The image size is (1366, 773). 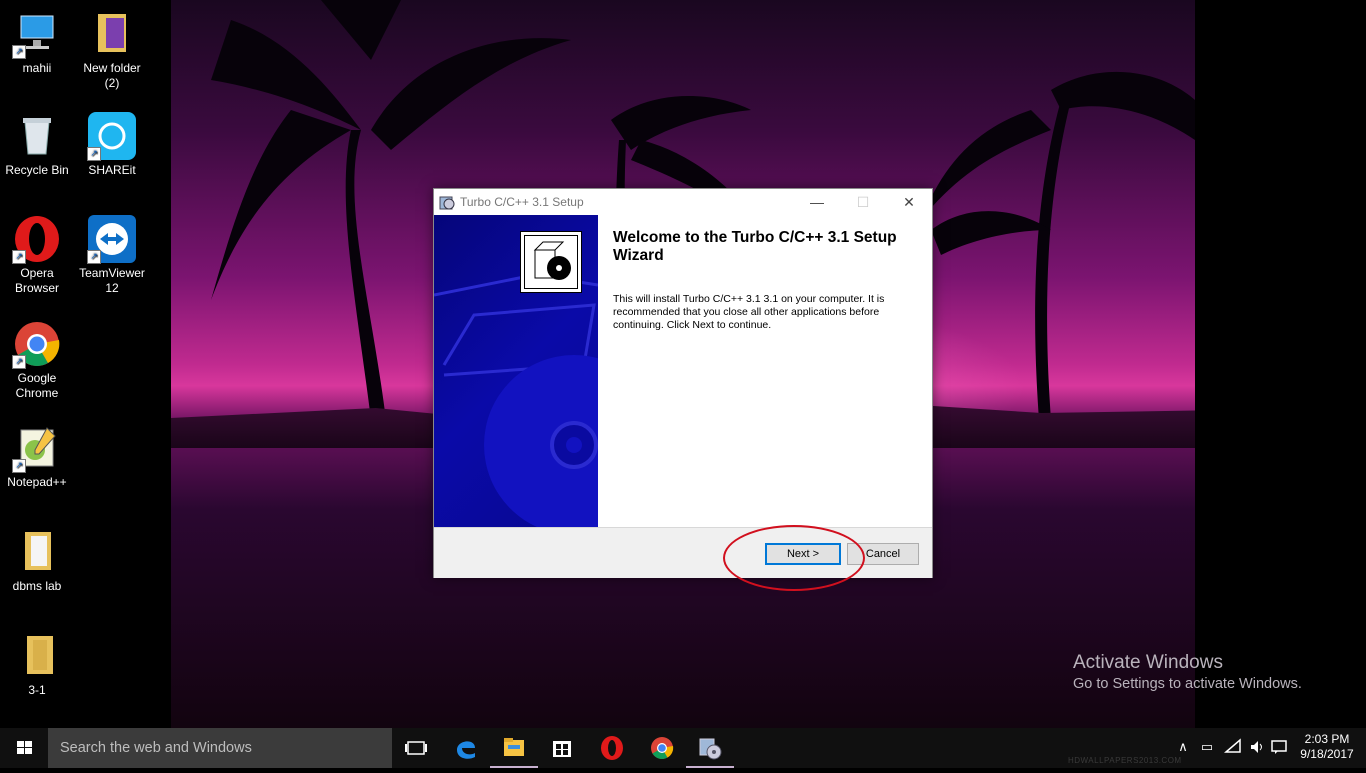 What do you see at coordinates (37, 482) in the screenshot?
I see `desktop-icon-label: Notepad++` at bounding box center [37, 482].